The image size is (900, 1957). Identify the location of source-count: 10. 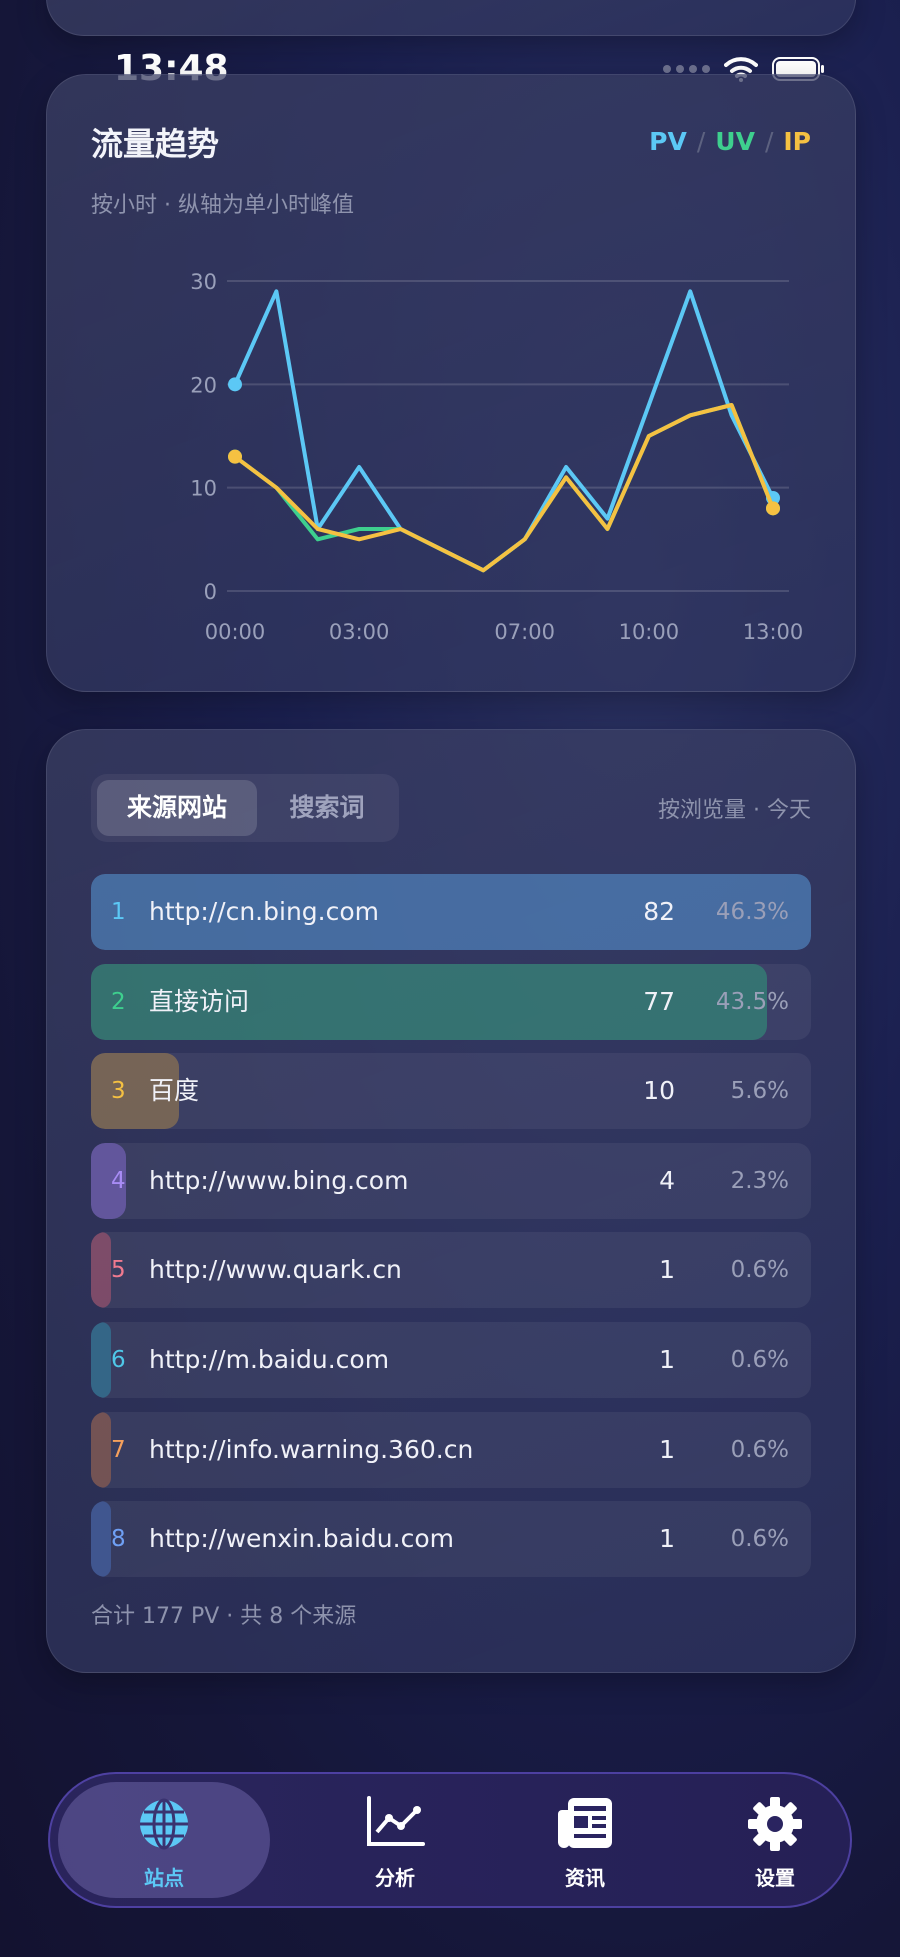
(659, 1091).